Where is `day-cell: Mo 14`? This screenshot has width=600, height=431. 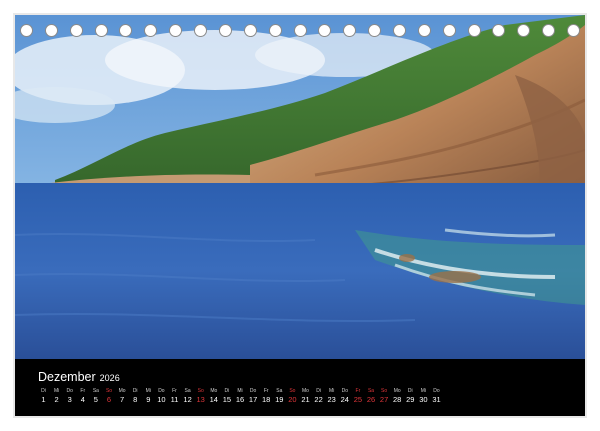
day-cell: Mo 14 is located at coordinates (213, 397).